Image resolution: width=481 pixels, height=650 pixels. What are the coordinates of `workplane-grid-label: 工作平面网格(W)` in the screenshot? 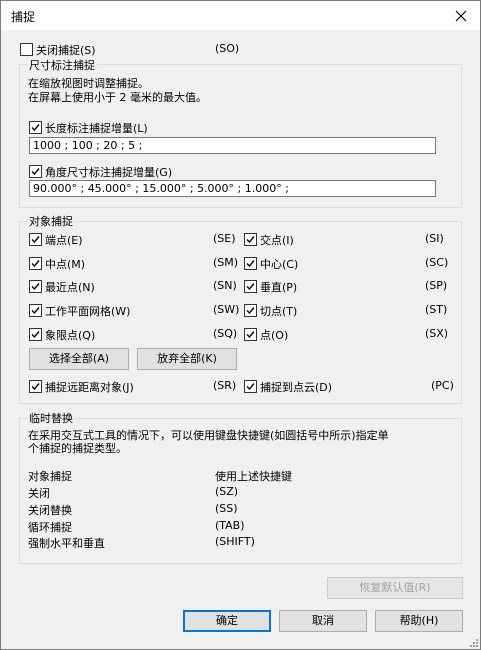 It's located at (88, 311).